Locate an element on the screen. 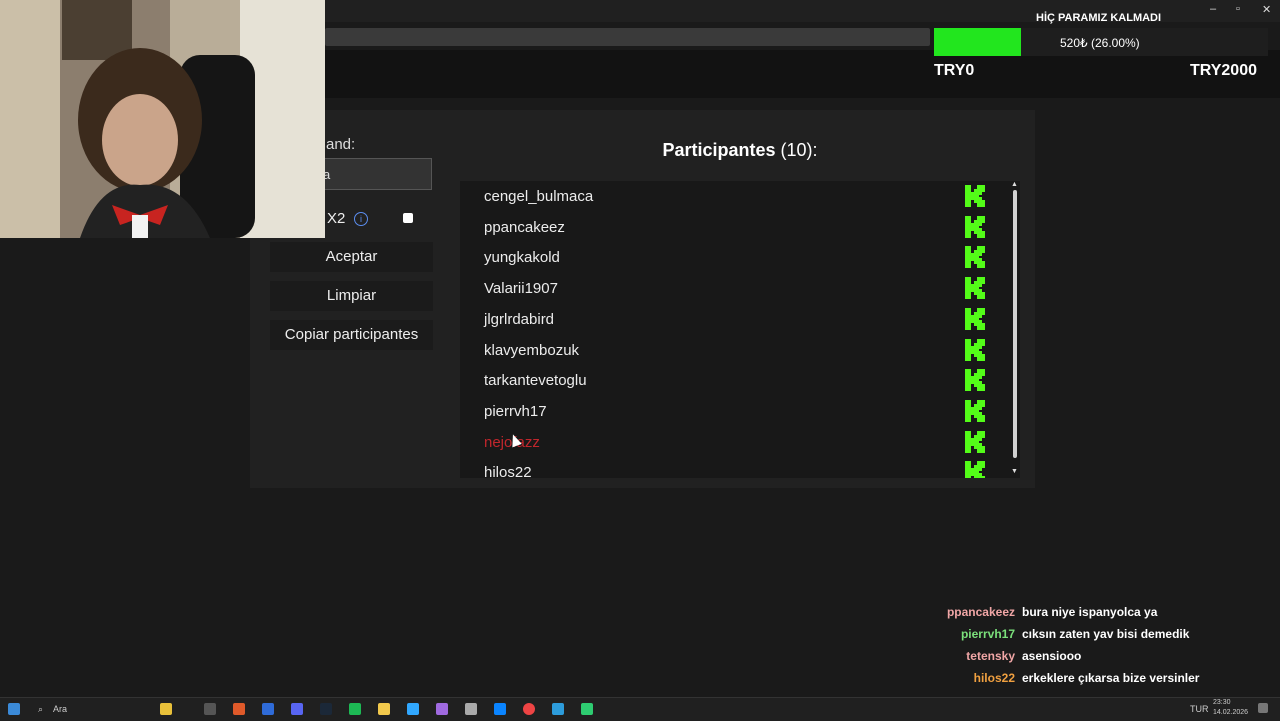 The height and width of the screenshot is (721, 1280). firefox-icon is located at coordinates (239, 709).